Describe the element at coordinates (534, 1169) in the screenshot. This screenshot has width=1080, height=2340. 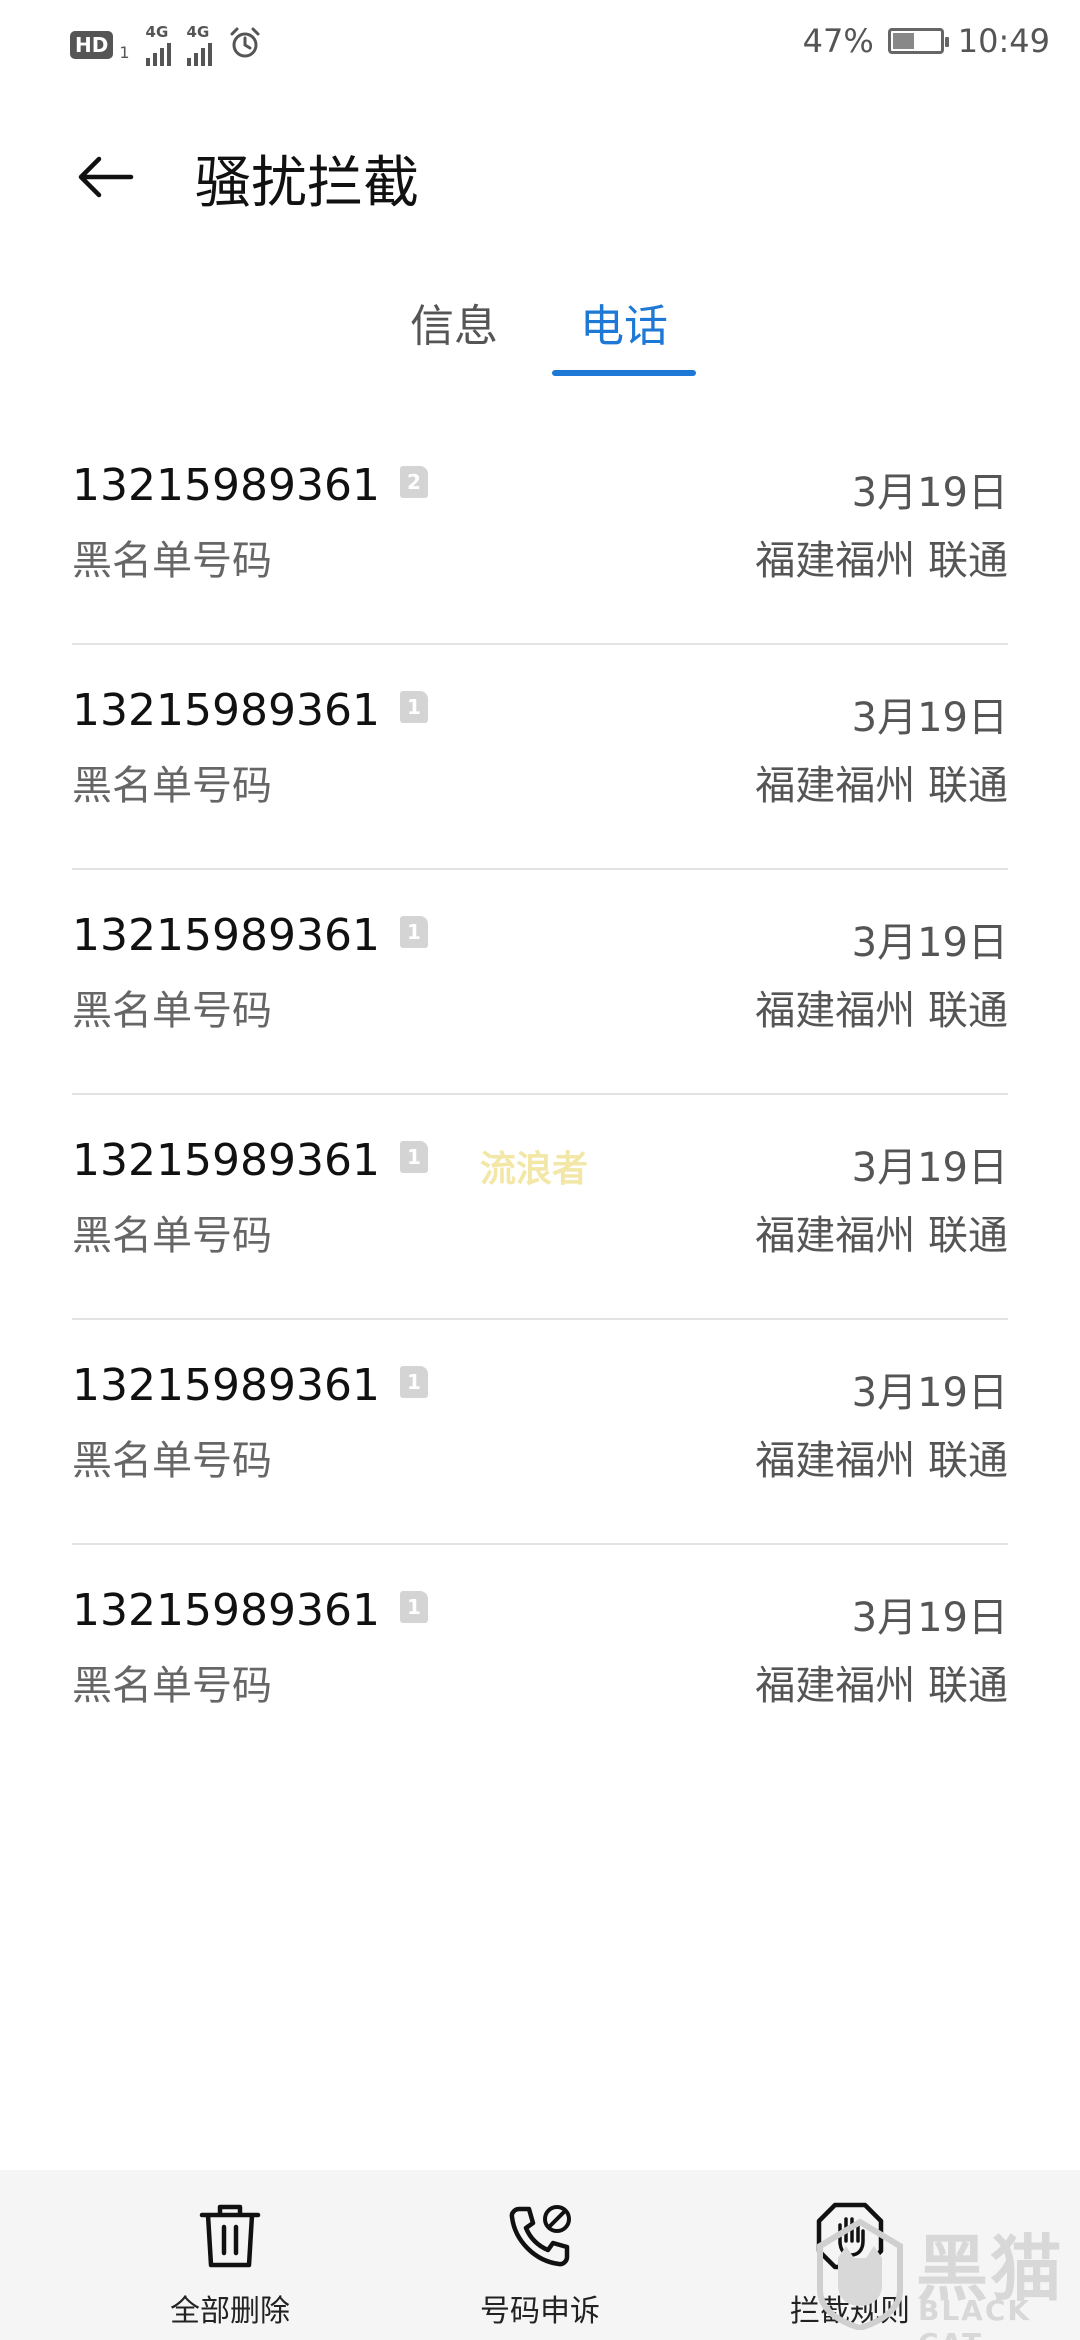
I see `watermark-text: 流浪者` at that location.